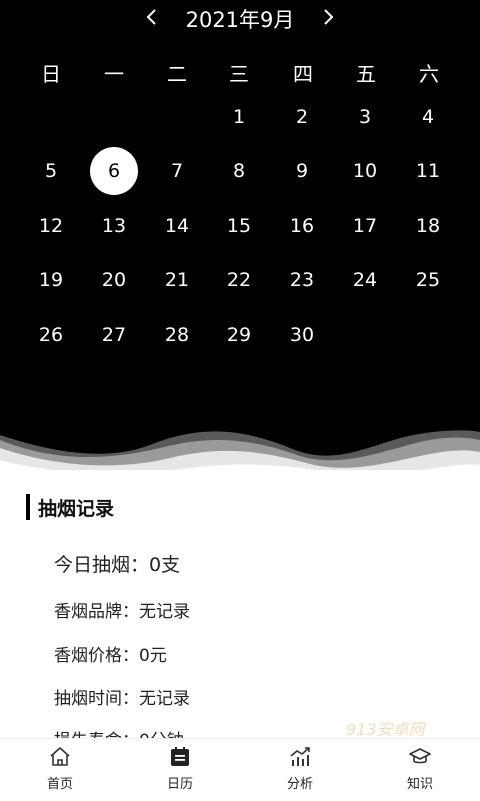 Image resolution: width=480 pixels, height=801 pixels. I want to click on section-title: 抽烟记录, so click(70, 507).